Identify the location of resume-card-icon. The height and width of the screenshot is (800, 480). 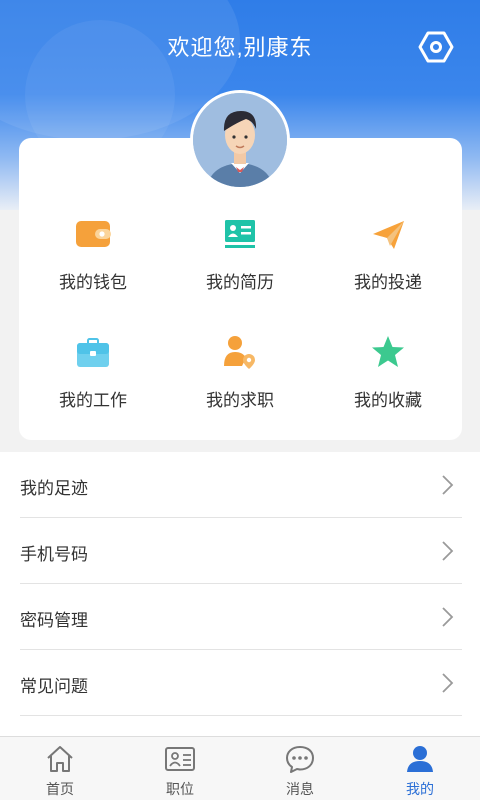
(240, 234).